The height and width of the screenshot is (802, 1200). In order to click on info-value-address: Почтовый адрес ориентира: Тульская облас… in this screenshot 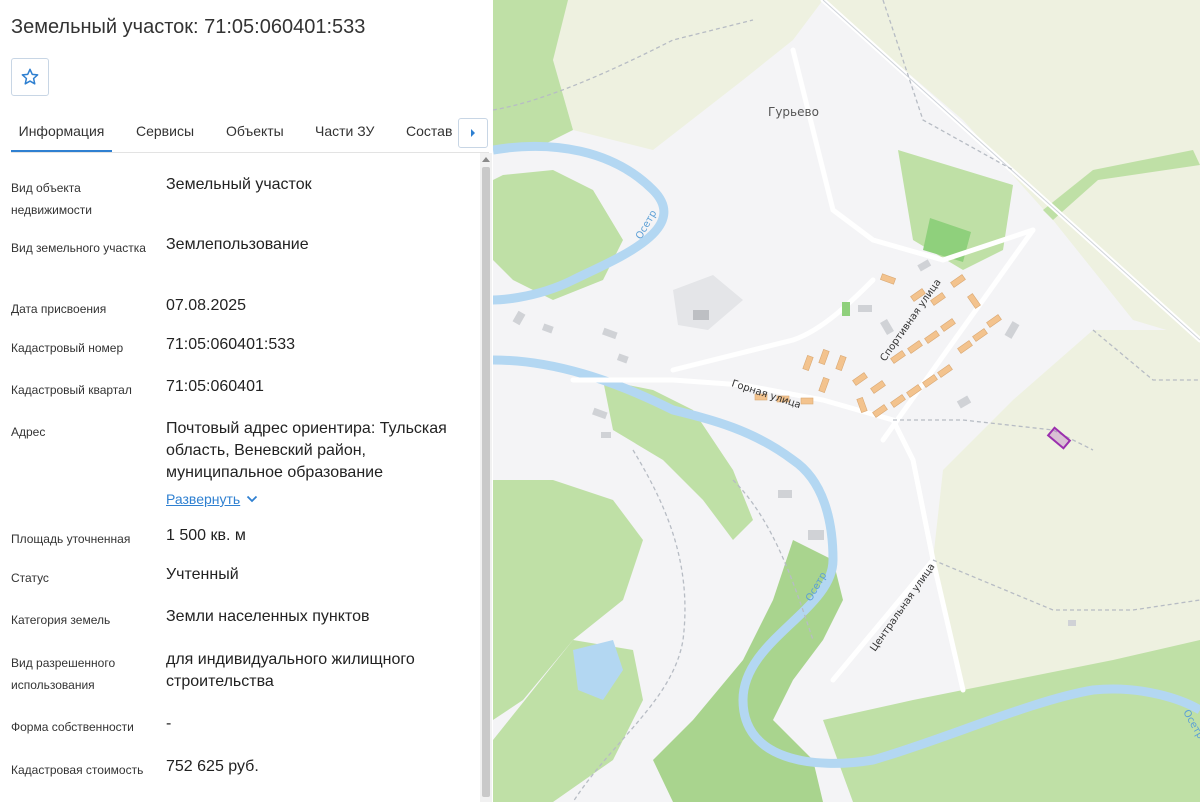, I will do `click(321, 464)`.